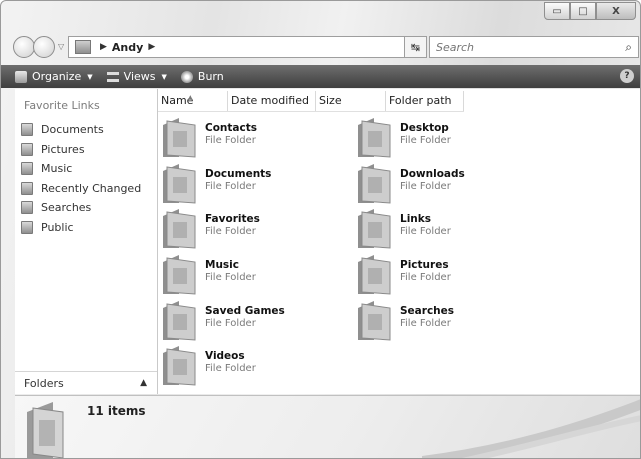 This screenshot has height=459, width=641. Describe the element at coordinates (374, 321) in the screenshot. I see `searches-folder-icon` at that location.